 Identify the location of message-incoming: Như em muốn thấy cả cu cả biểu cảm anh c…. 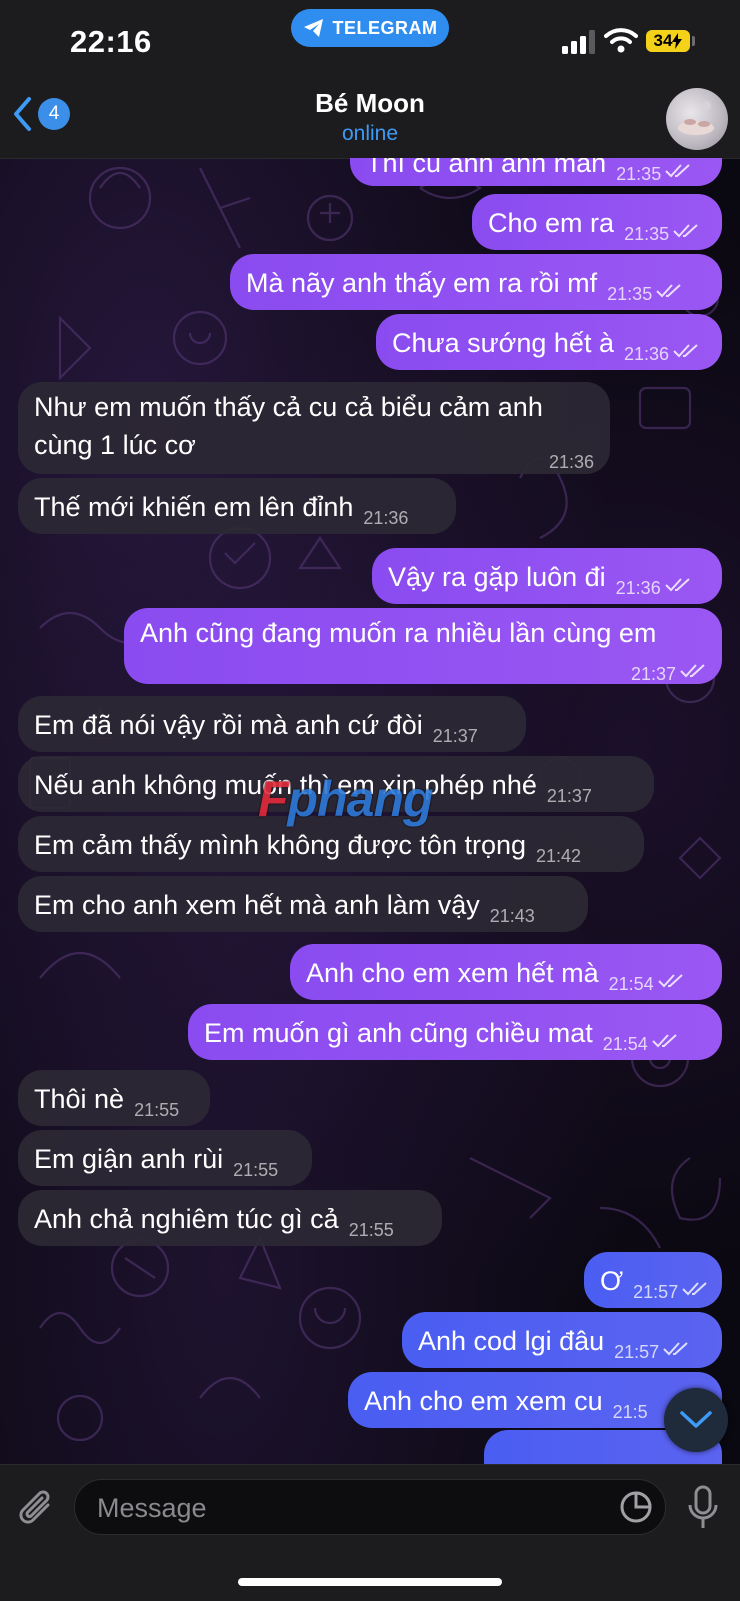
(314, 428).